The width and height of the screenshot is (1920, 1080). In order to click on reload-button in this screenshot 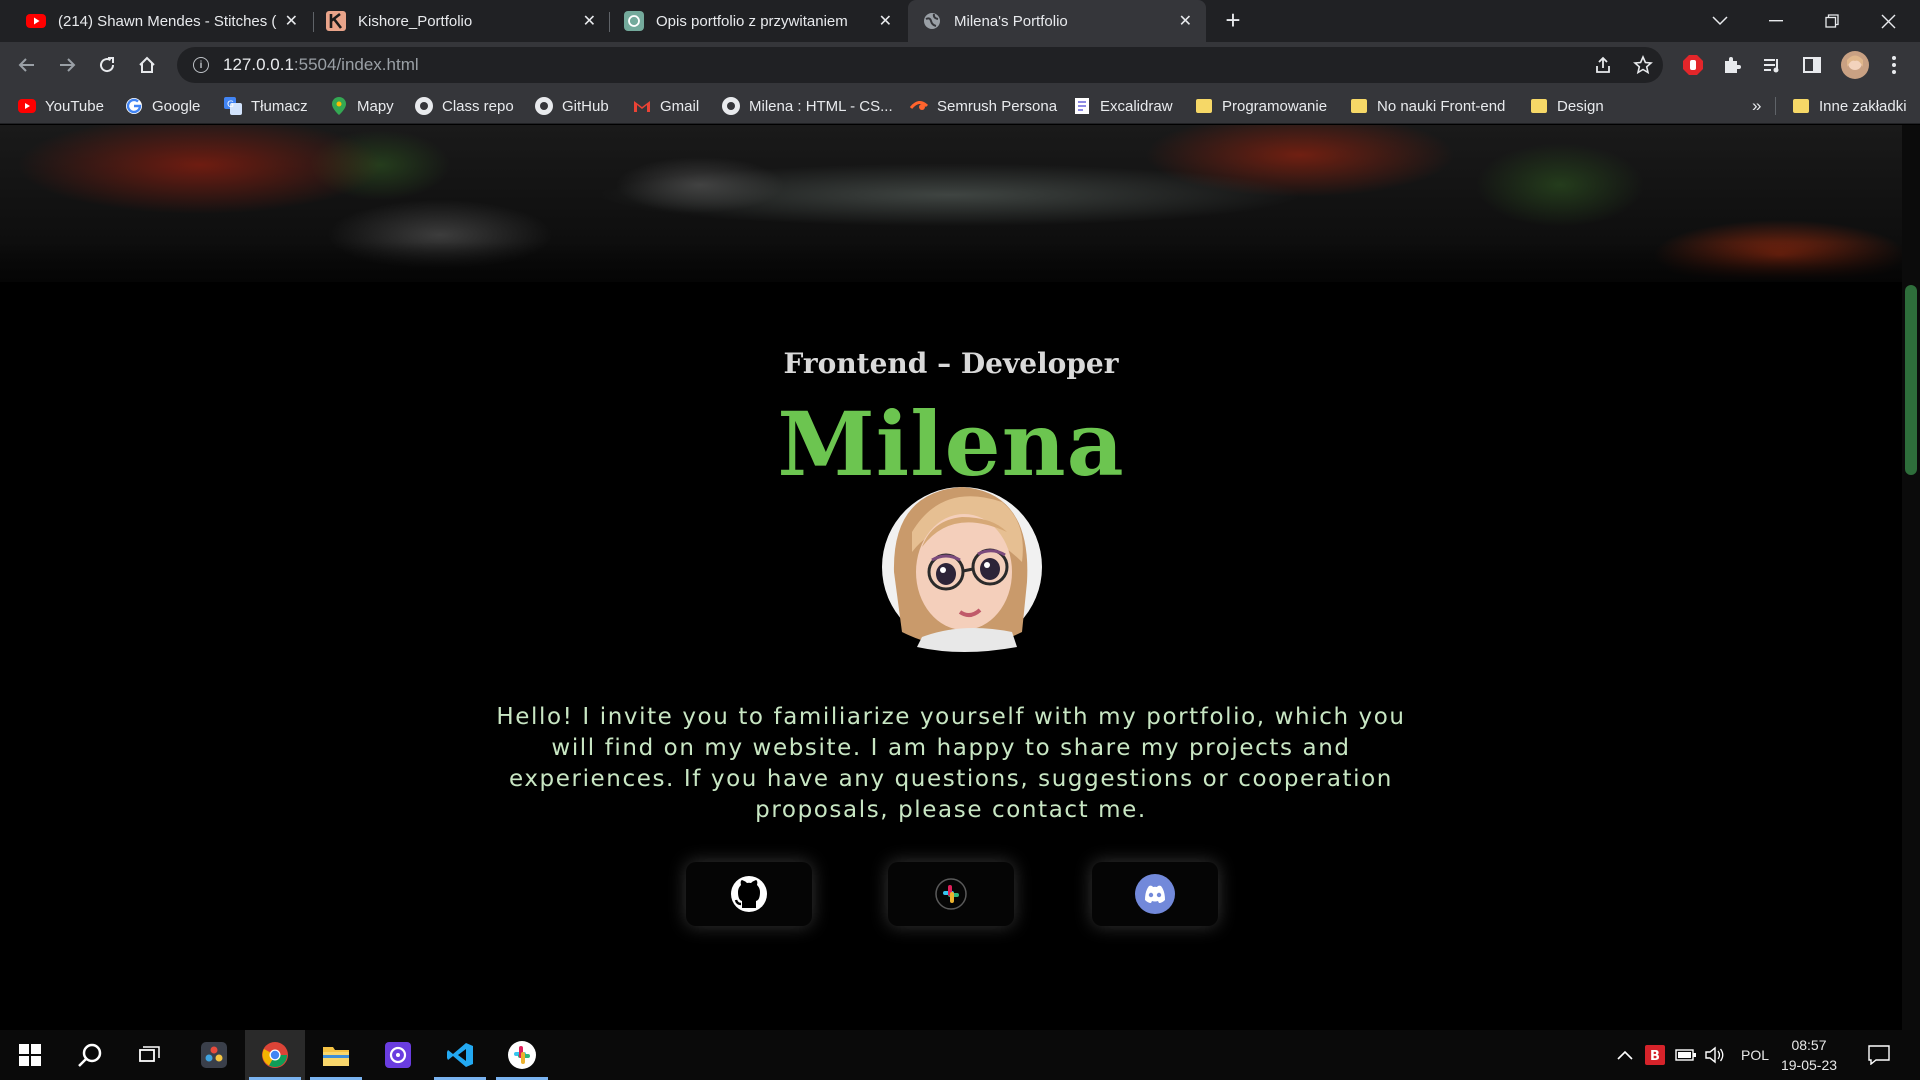, I will do `click(107, 65)`.